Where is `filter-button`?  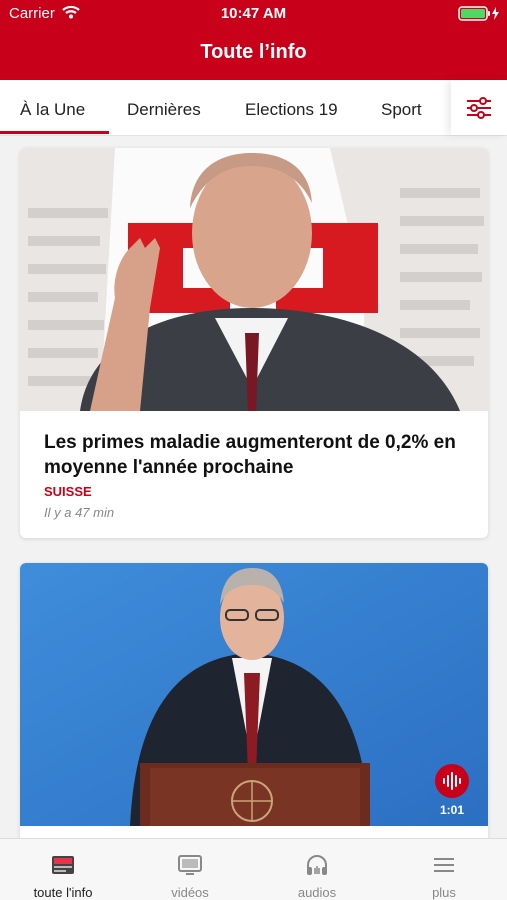
filter-button is located at coordinates (479, 107).